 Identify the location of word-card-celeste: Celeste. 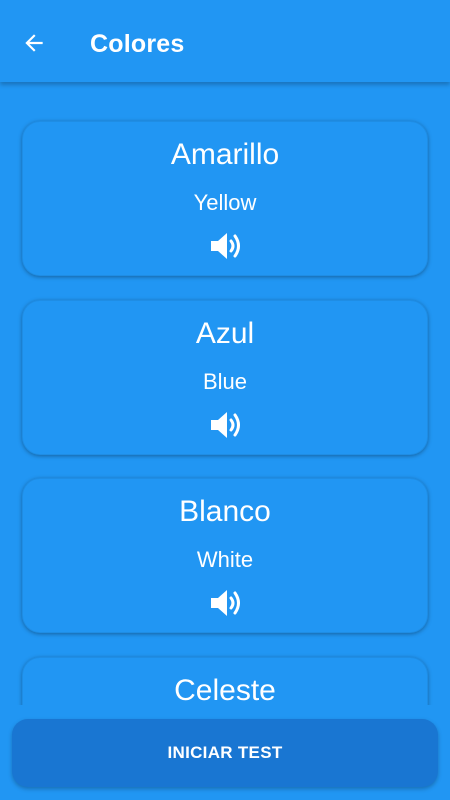
(225, 681).